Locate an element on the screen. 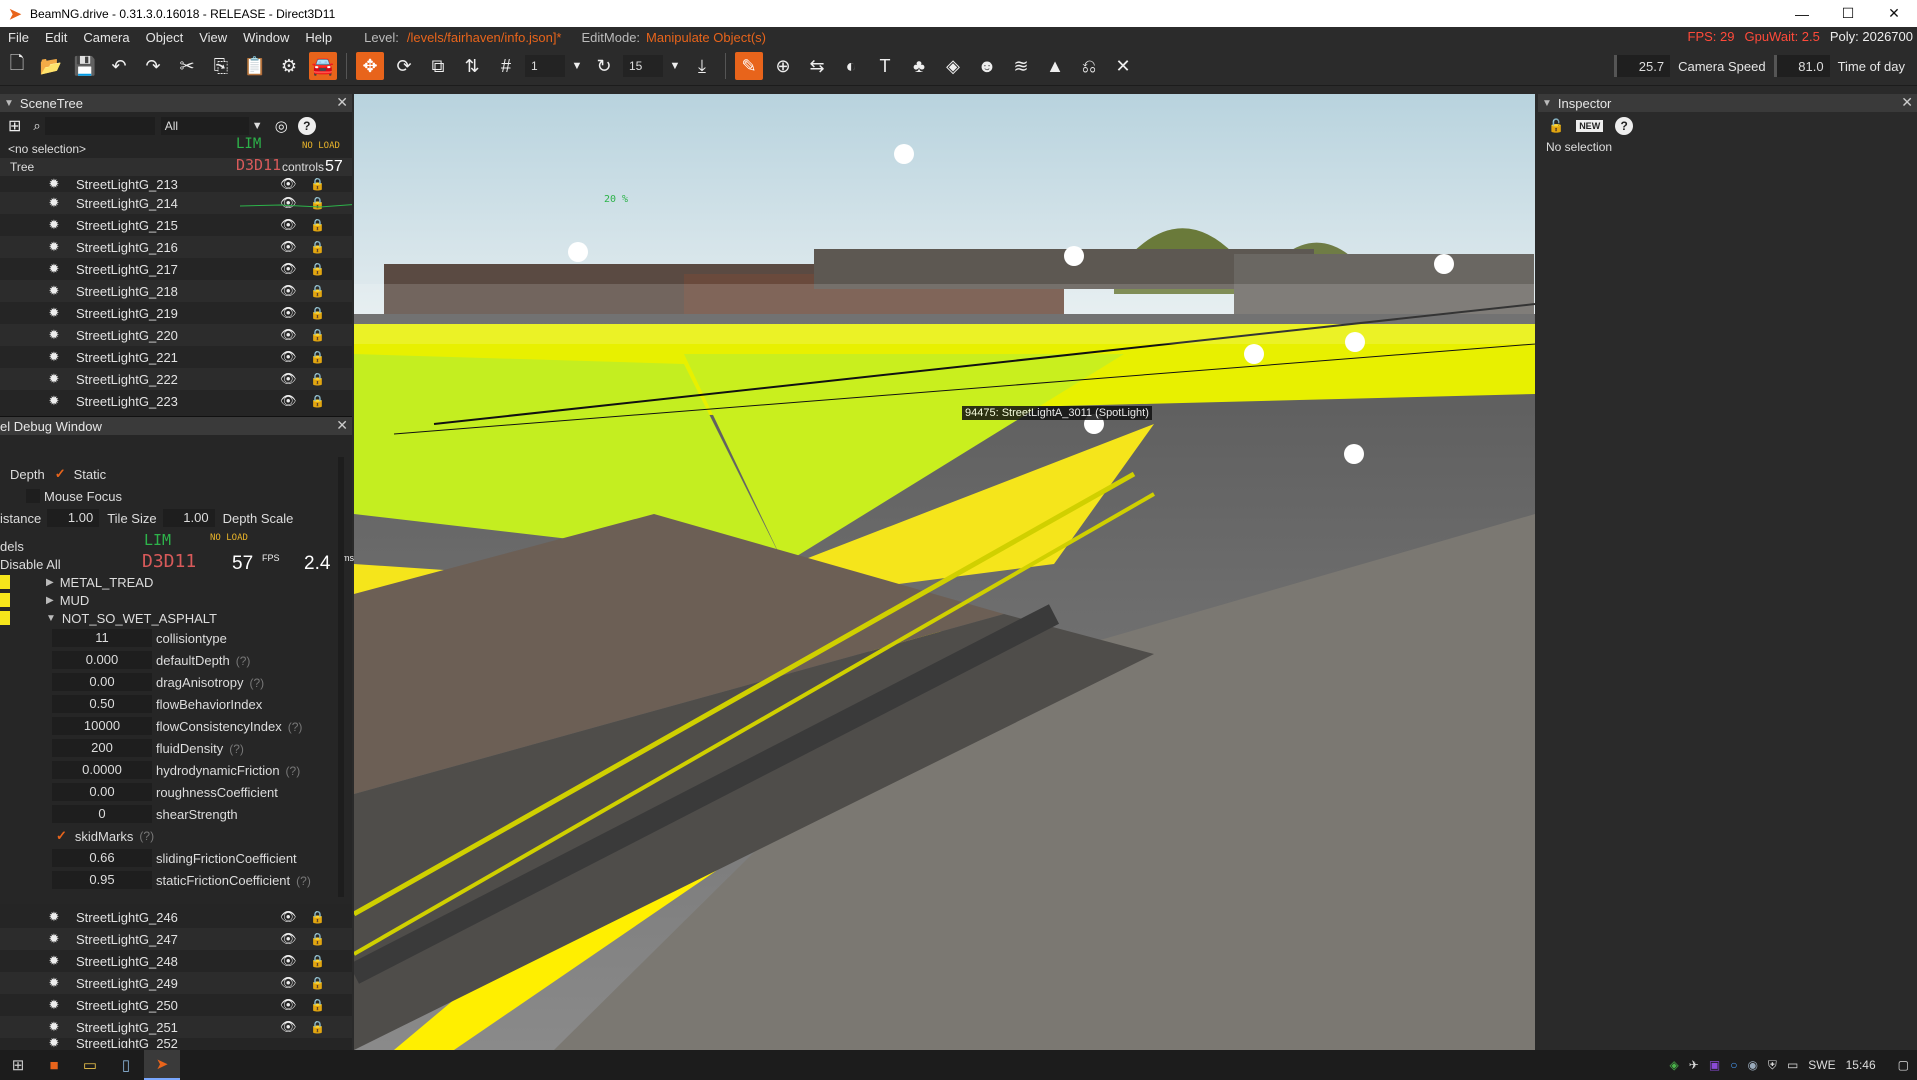 This screenshot has height=1080, width=1917. skidmarks-checkbox: ✓ is located at coordinates (61, 836).